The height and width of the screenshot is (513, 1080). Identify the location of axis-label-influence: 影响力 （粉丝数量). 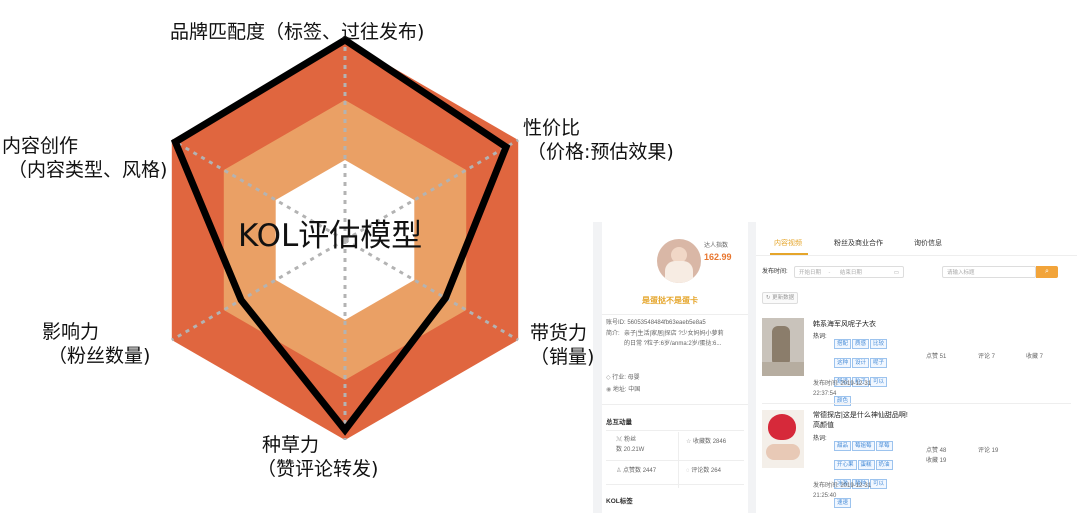
(96, 344).